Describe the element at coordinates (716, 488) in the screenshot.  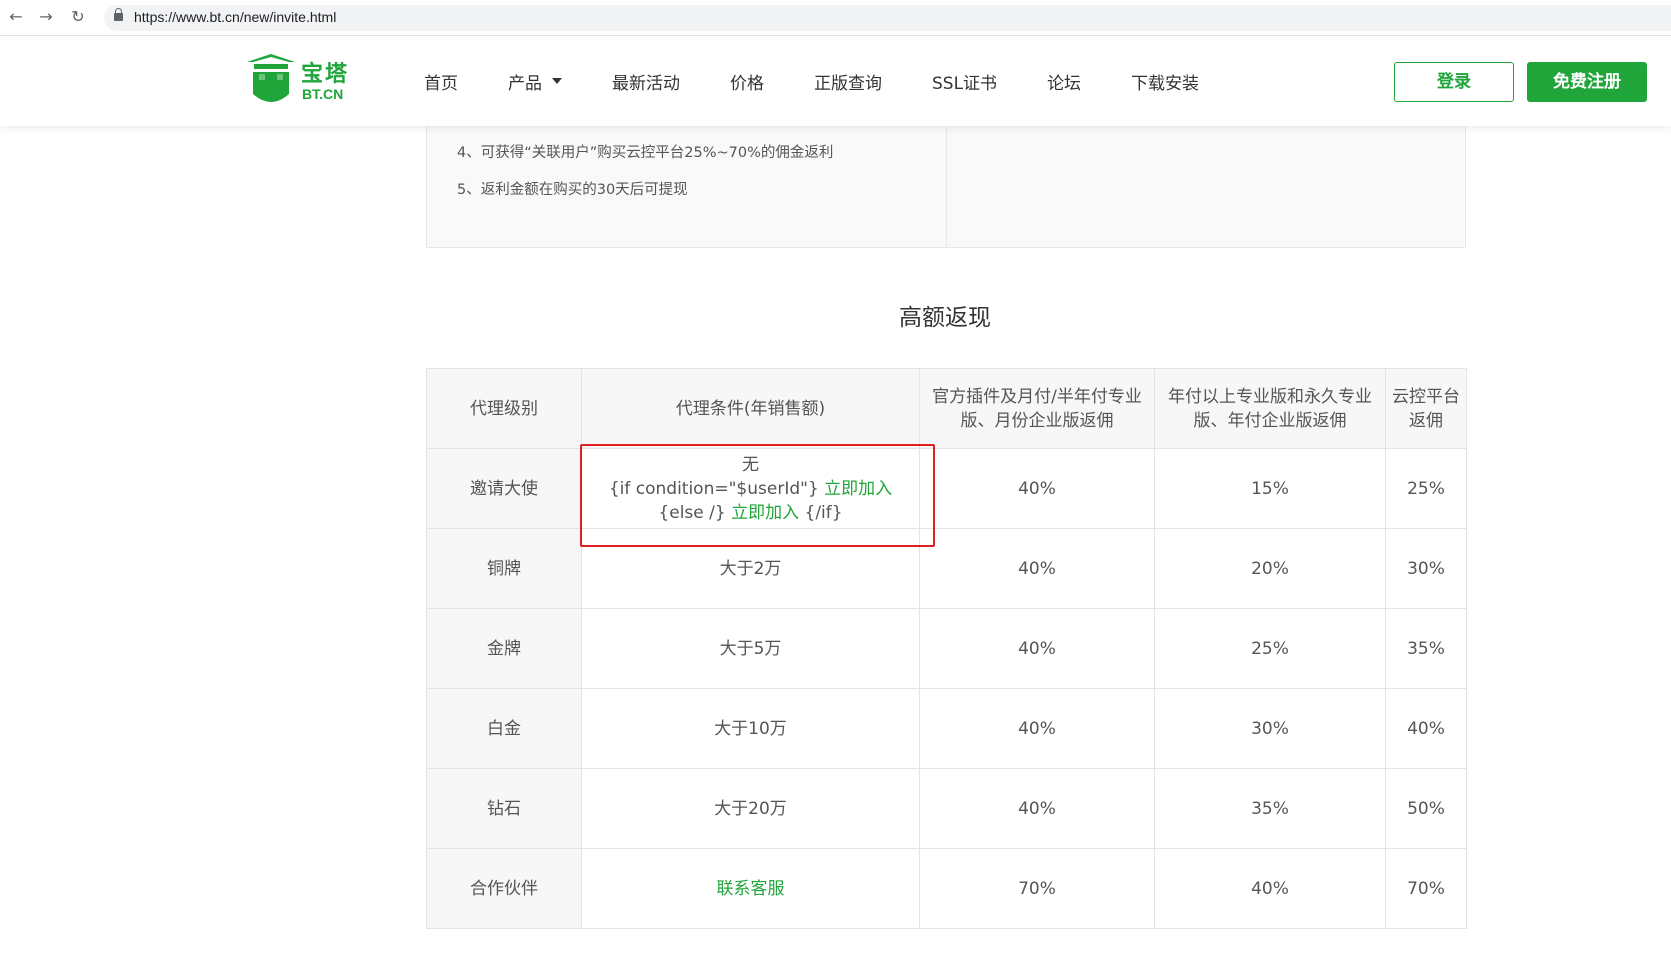
I see `template-text: {if condition="$userId"}` at that location.